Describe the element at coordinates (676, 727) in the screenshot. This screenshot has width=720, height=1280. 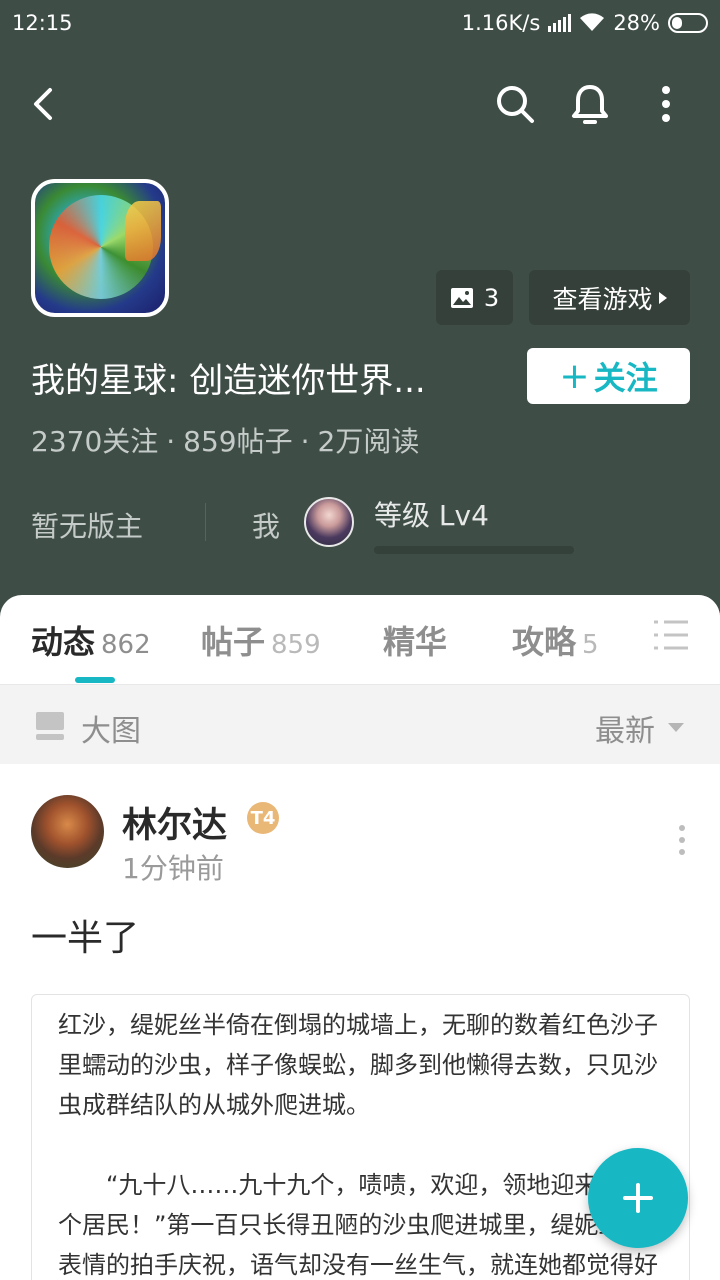
I see `chevron-down-icon` at that location.